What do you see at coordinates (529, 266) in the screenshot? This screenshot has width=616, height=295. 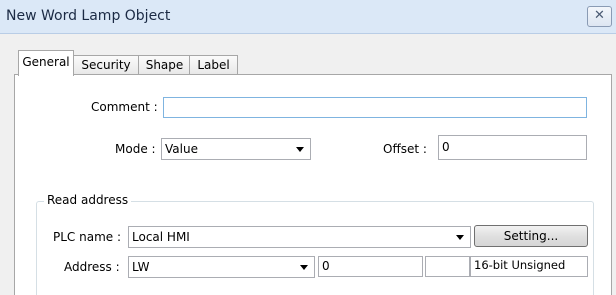 I see `data-format-field: 16-bit Unsigned` at bounding box center [529, 266].